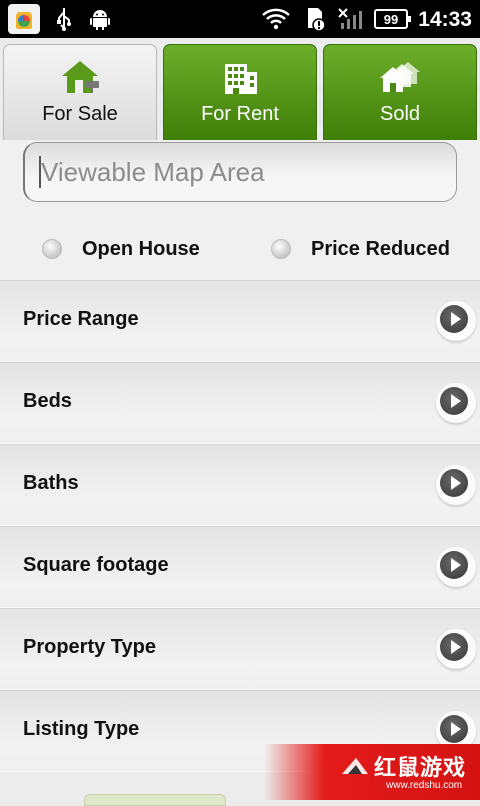 This screenshot has height=806, width=480. Describe the element at coordinates (240, 172) in the screenshot. I see `map-area-search-input` at that location.